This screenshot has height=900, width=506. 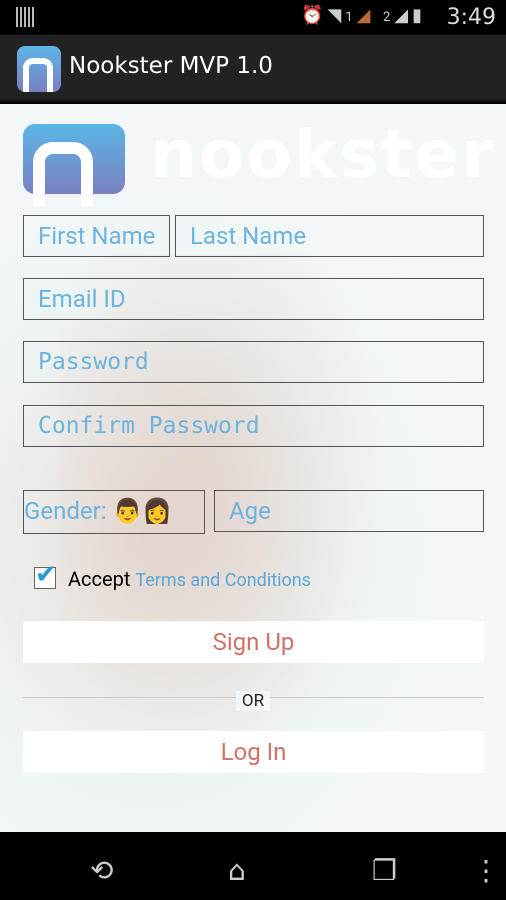 What do you see at coordinates (329, 236) in the screenshot?
I see `last-name-input: Last Name` at bounding box center [329, 236].